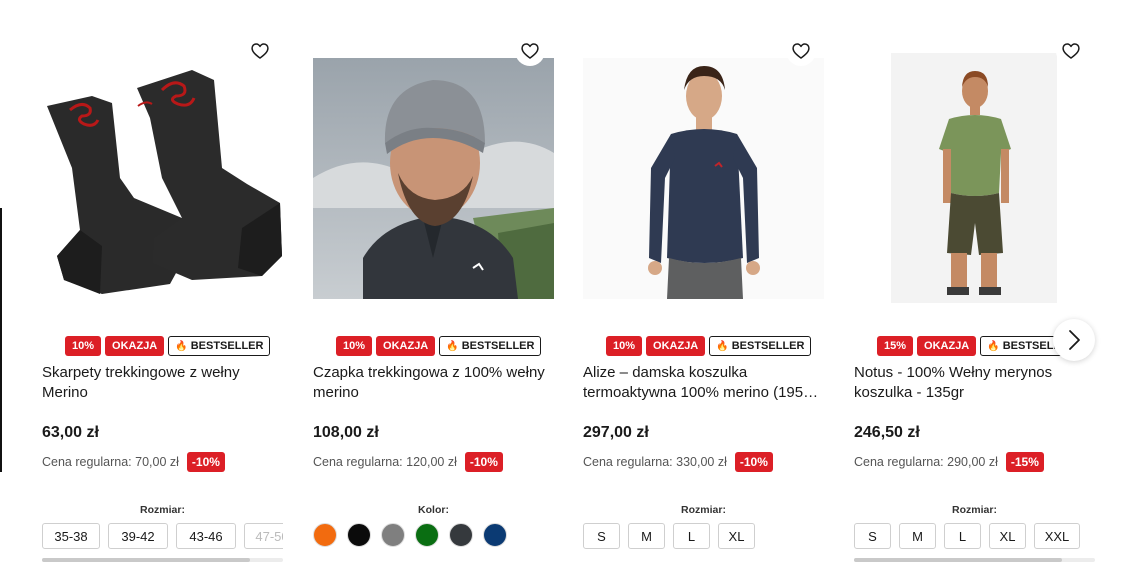 The width and height of the screenshot is (1139, 586). I want to click on size-selector: 35-38 39-42 43-46 47-50, so click(162, 536).